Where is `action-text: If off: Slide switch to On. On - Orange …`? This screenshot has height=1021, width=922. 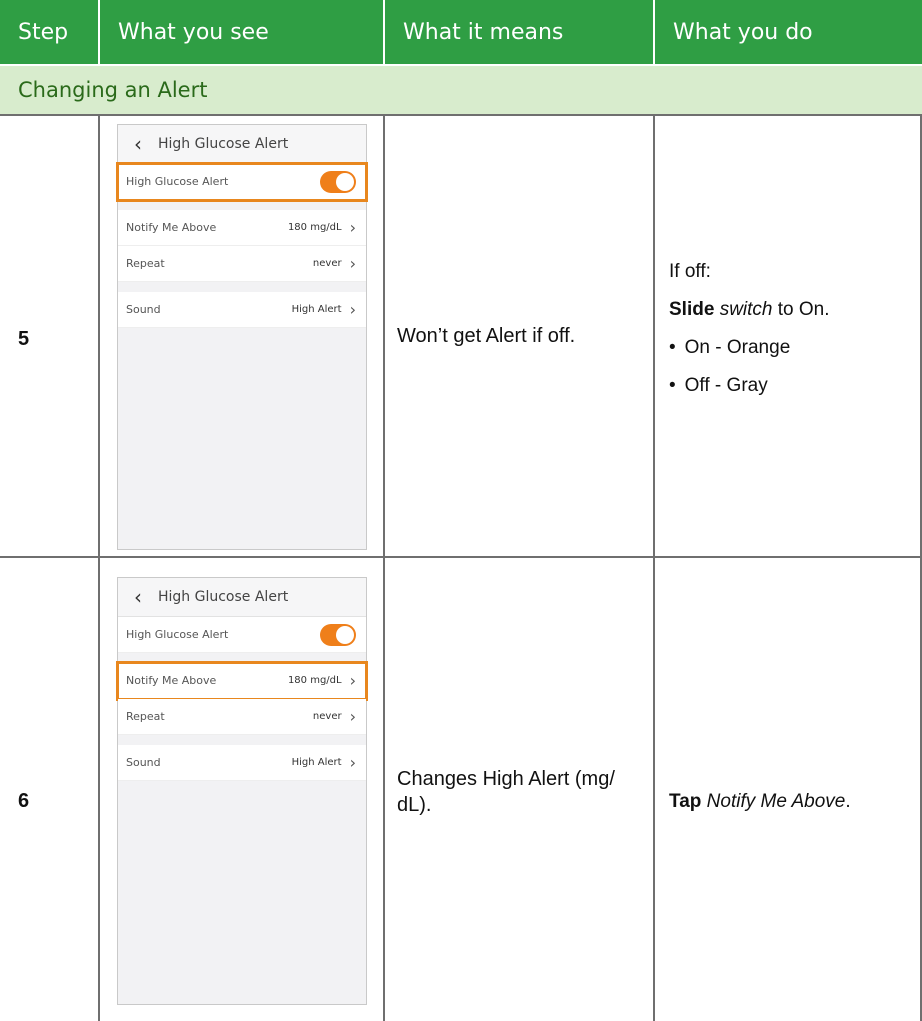 action-text: If off: Slide switch to On. On - Orange … is located at coordinates (794, 336).